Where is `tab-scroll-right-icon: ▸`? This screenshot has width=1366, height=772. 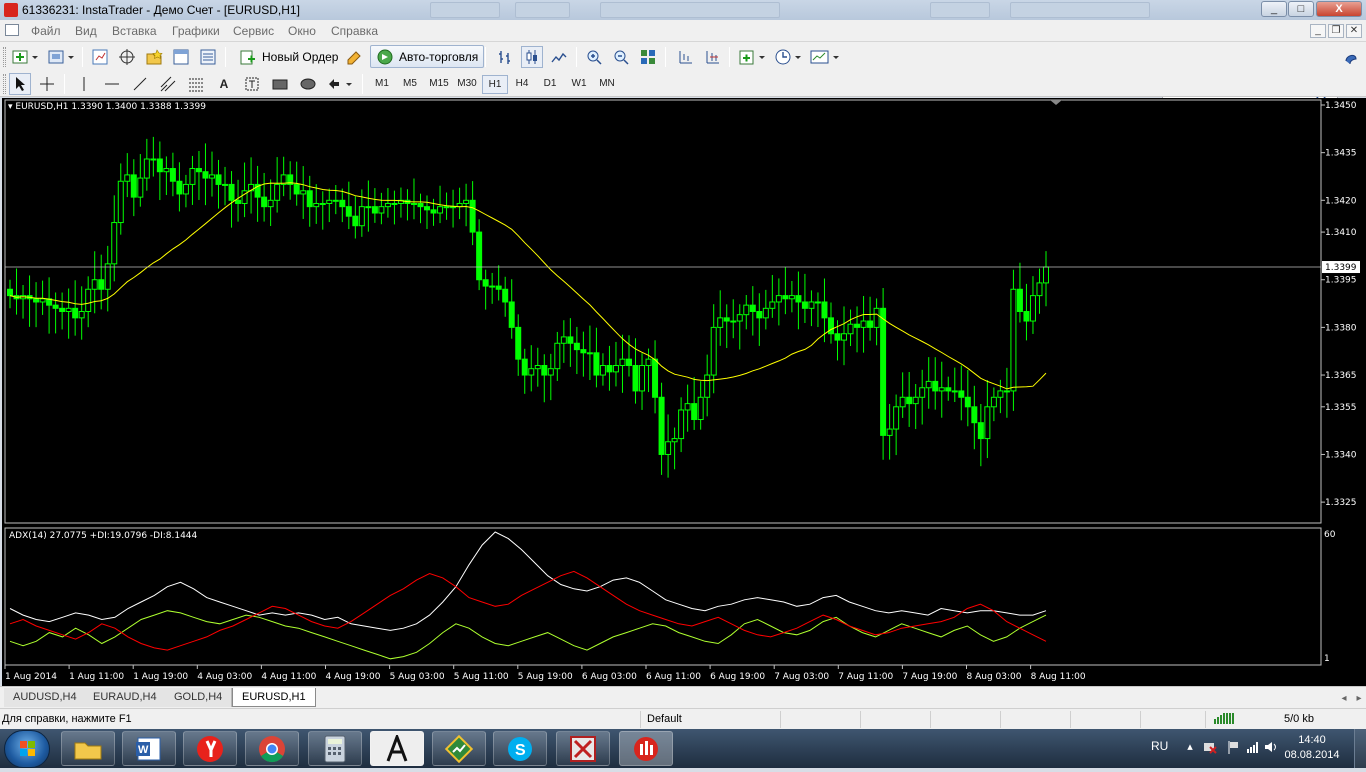
tab-scroll-right-icon: ▸ is located at coordinates (1357, 698).